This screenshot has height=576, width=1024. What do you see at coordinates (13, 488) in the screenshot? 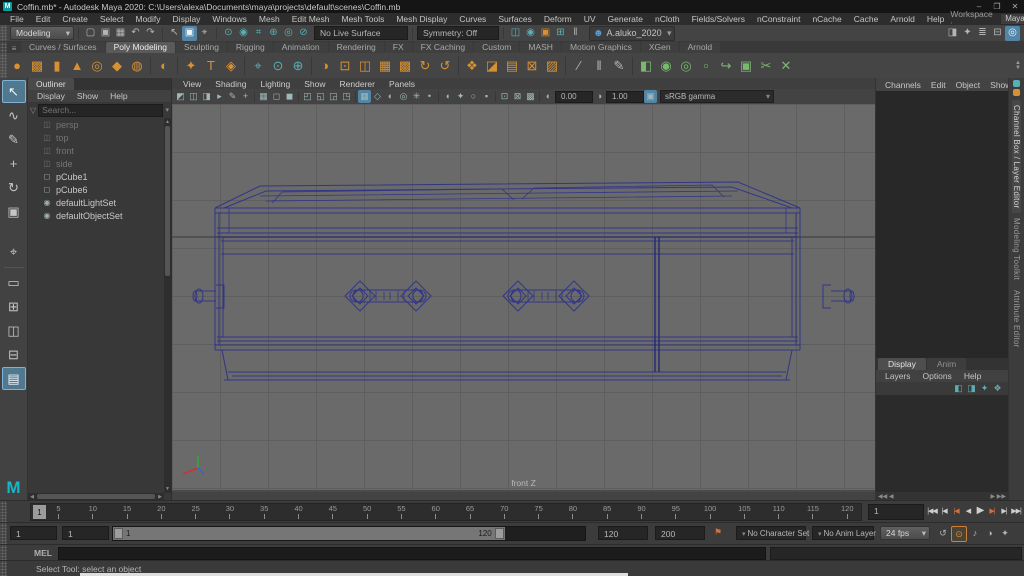
I see `maya-logo: M` at bounding box center [13, 488].